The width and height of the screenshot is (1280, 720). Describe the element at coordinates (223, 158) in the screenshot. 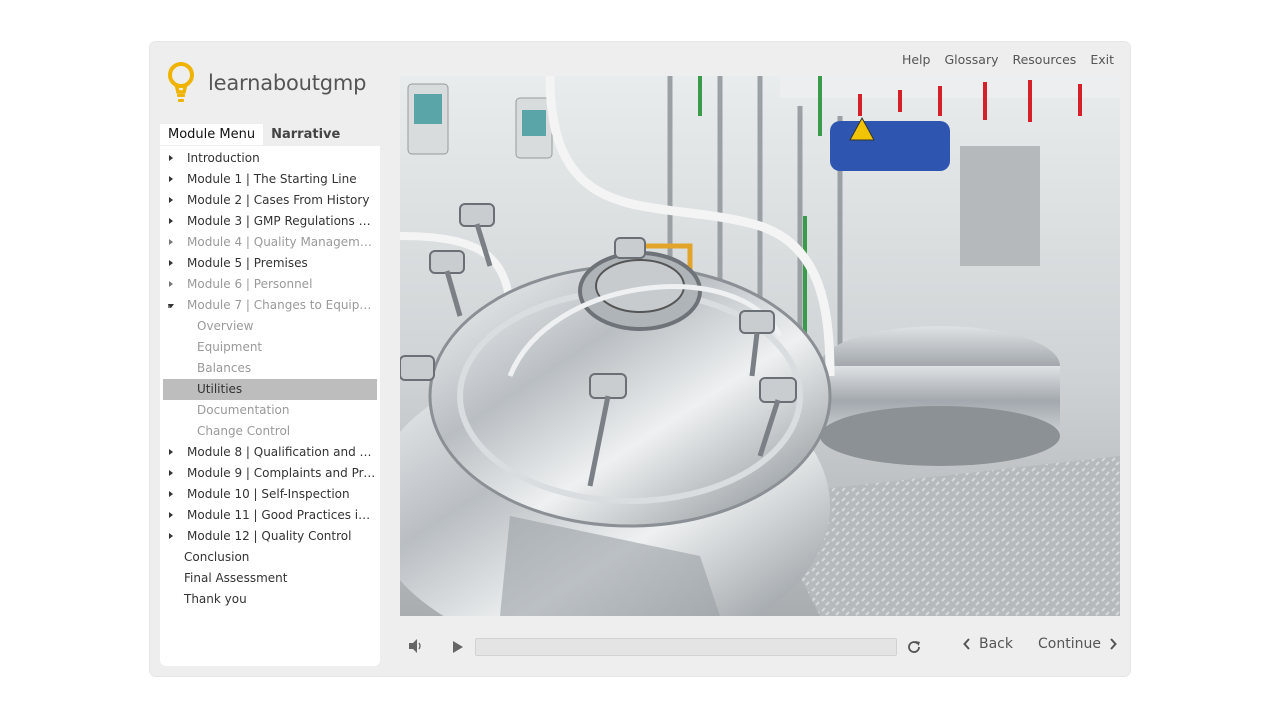

I see `menu-item-label: Introduction` at that location.